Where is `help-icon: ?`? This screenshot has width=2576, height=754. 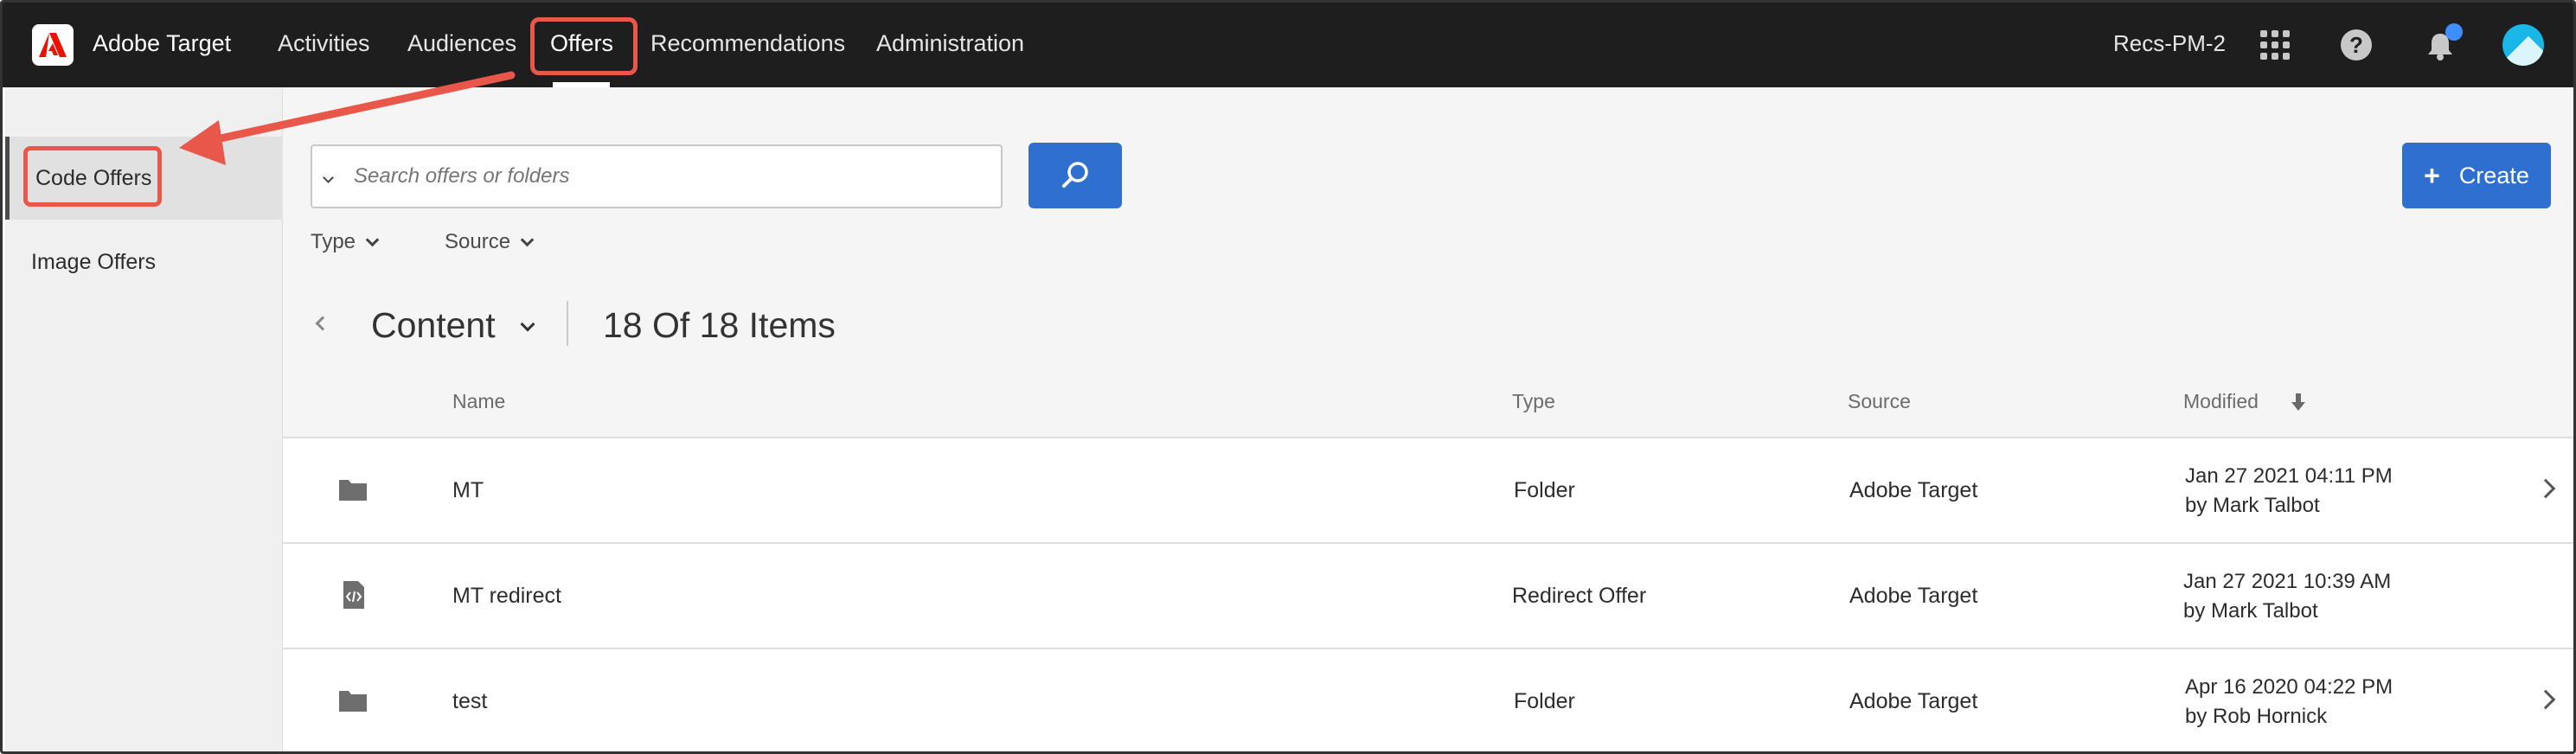 help-icon: ? is located at coordinates (2356, 45).